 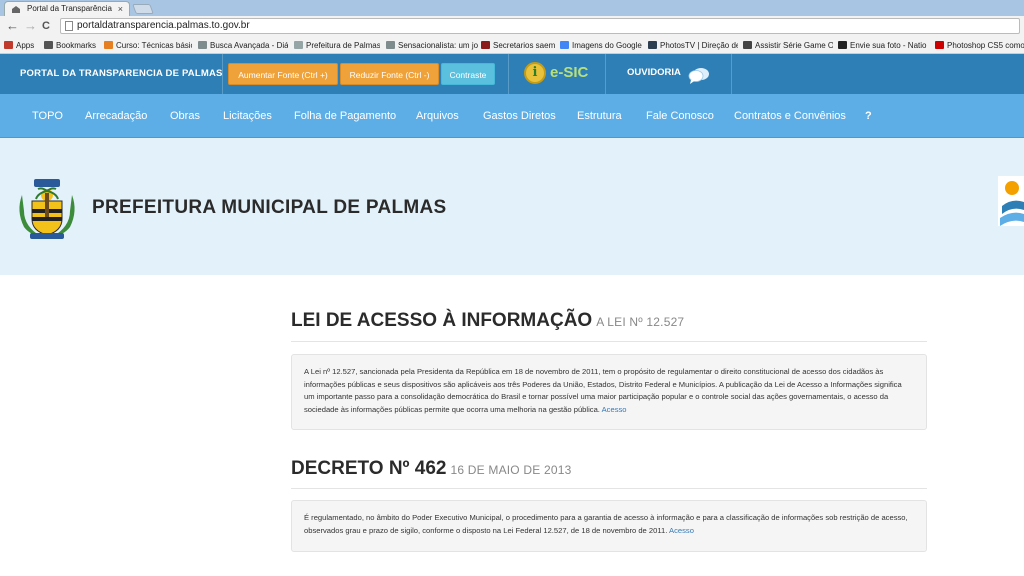 I want to click on bookmark-item: Curso: Técnicas básica, so click(x=148, y=45).